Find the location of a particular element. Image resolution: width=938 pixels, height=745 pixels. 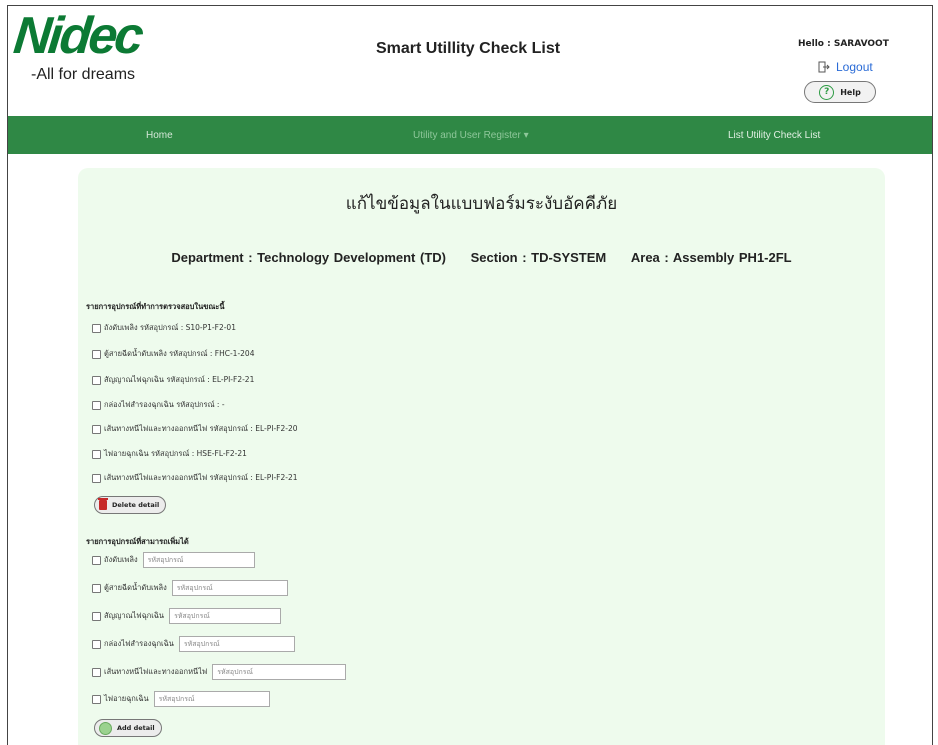

existing-item-checkbox: ไฟอายฉุกเฉิน รหัสอุปกรณ์ : HSE-FL-F2-21 is located at coordinates (169, 454).